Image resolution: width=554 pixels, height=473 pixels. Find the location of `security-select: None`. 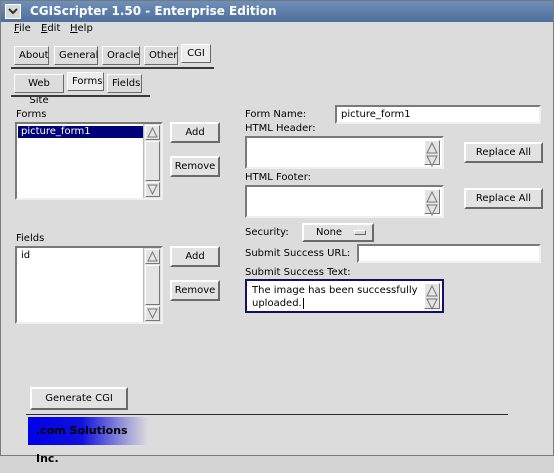

security-select: None is located at coordinates (338, 232).